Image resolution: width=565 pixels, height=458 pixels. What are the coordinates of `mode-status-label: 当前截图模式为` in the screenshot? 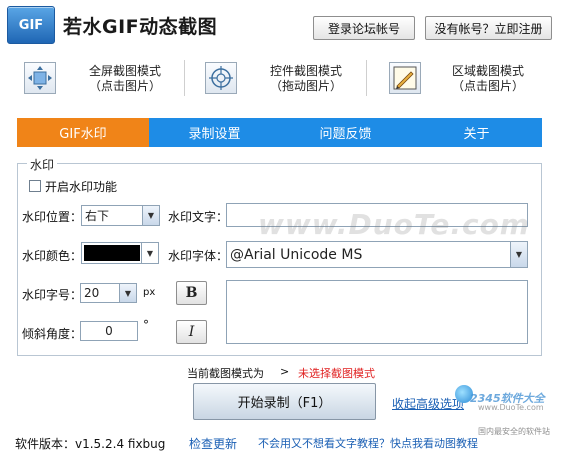 It's located at (225, 373).